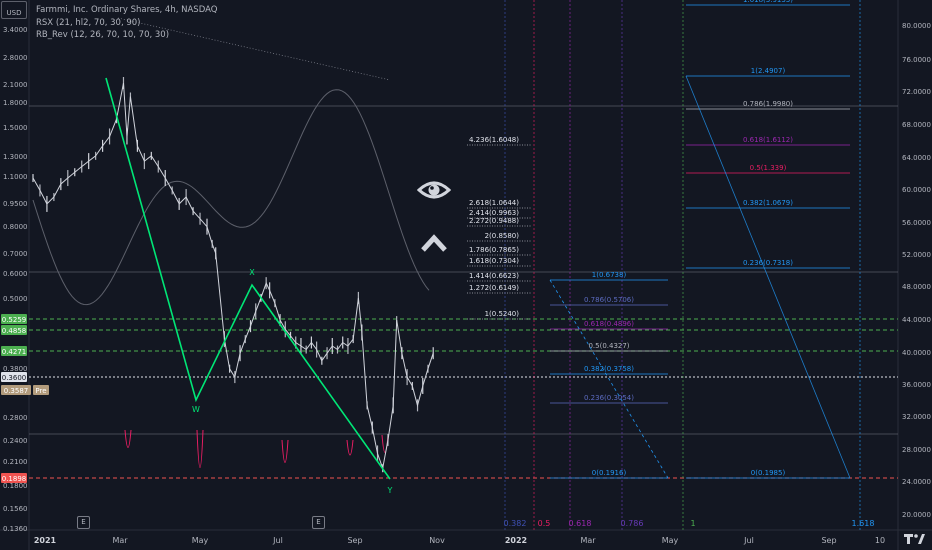 The image size is (932, 550). What do you see at coordinates (609, 473) in the screenshot?
I see `retracement-label: 0(0.1916)` at bounding box center [609, 473].